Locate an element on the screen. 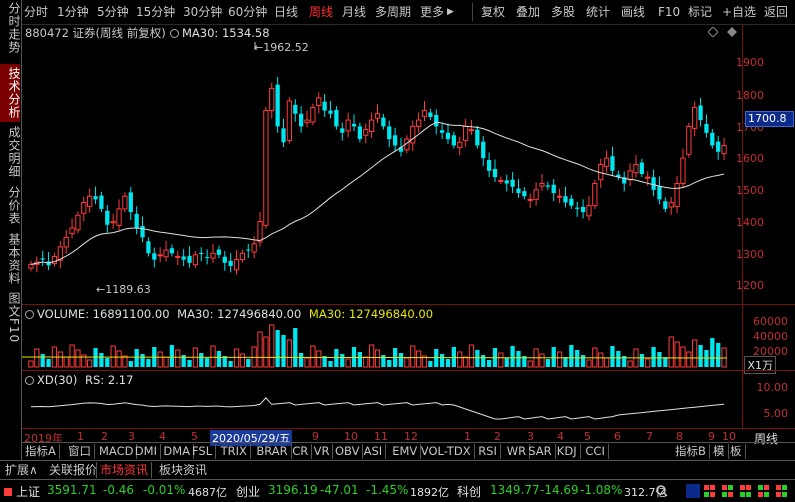  indicator-right-1: 模 is located at coordinates (719, 451).